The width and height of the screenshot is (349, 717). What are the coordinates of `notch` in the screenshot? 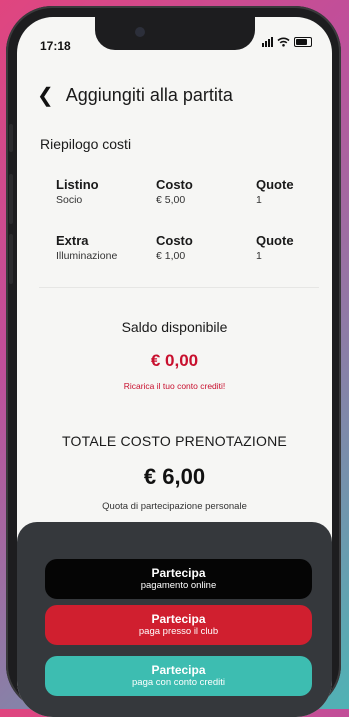 It's located at (175, 33).